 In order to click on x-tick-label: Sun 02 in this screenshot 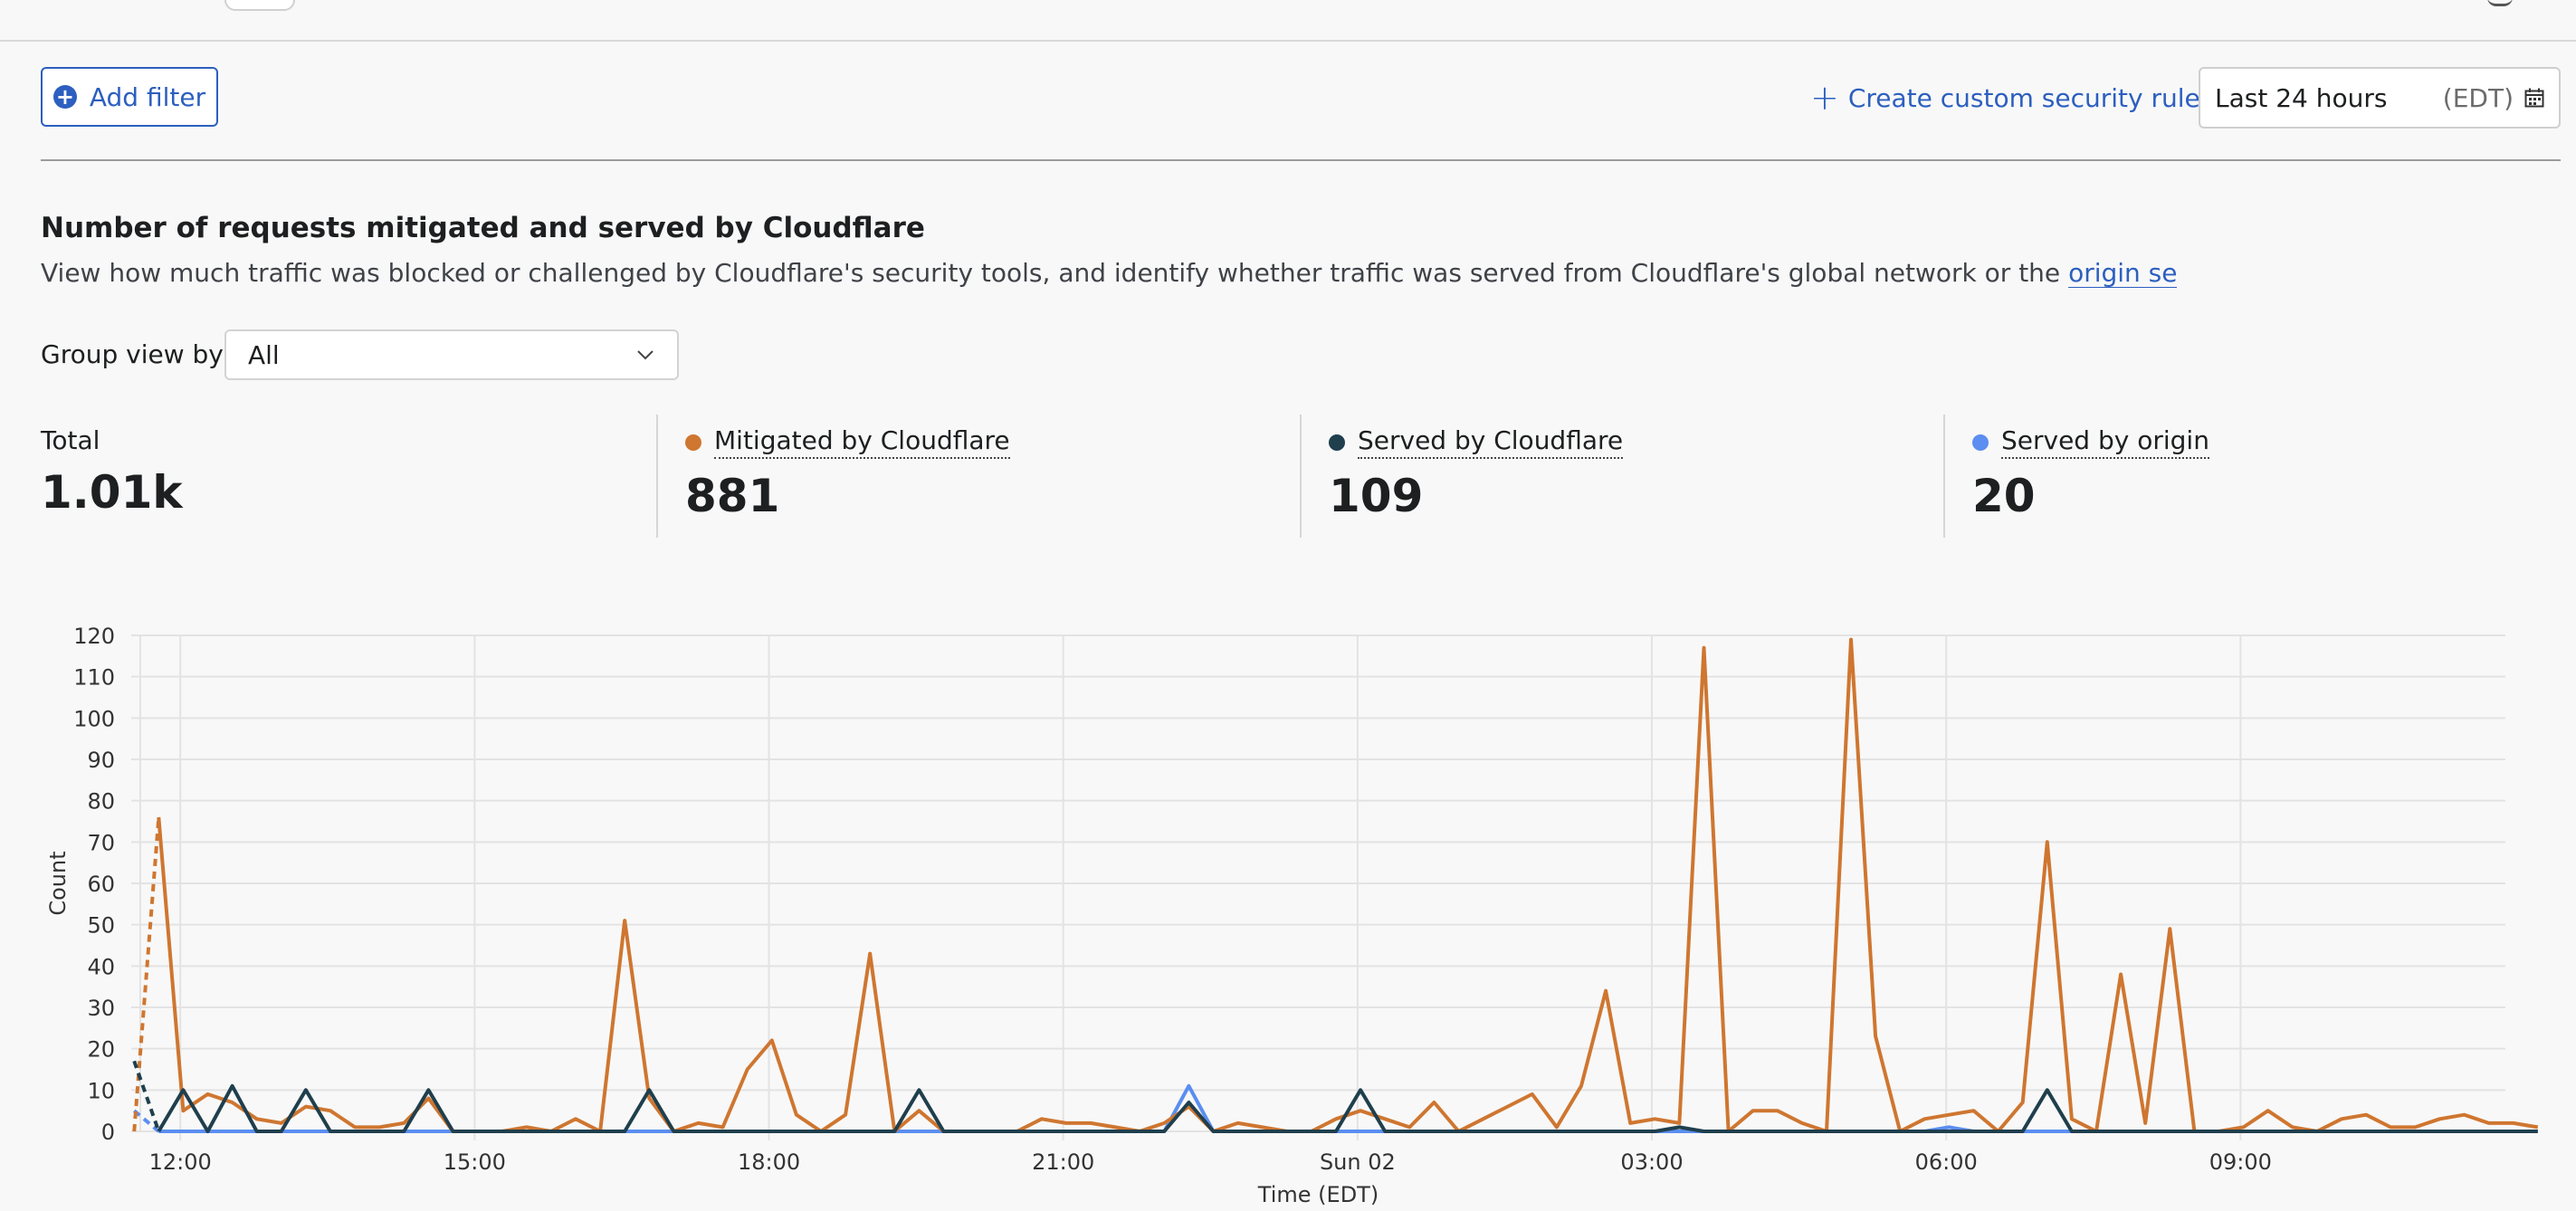, I will do `click(1358, 1162)`.